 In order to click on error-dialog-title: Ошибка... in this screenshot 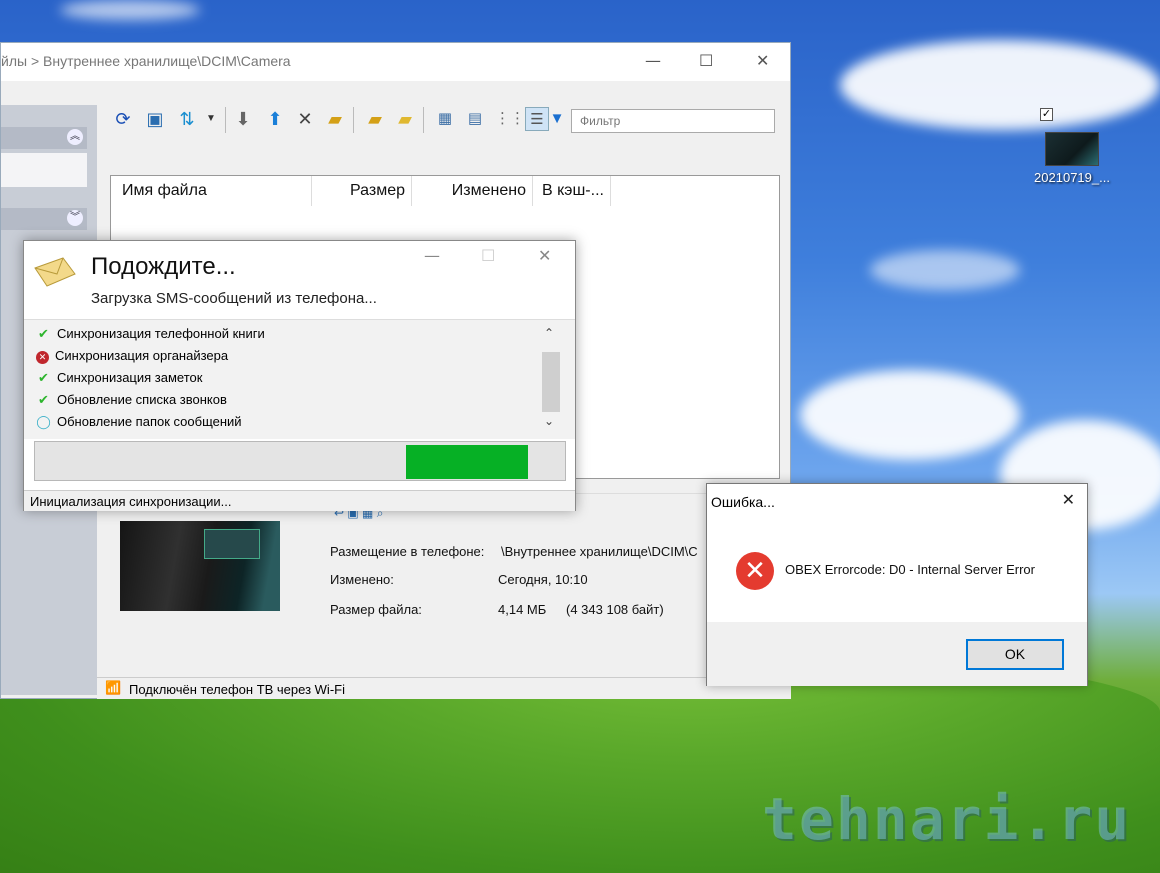, I will do `click(743, 502)`.